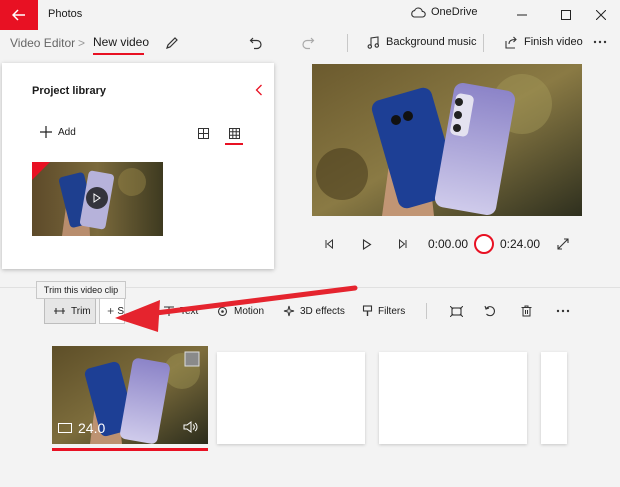  I want to click on add-label: Add, so click(67, 132).